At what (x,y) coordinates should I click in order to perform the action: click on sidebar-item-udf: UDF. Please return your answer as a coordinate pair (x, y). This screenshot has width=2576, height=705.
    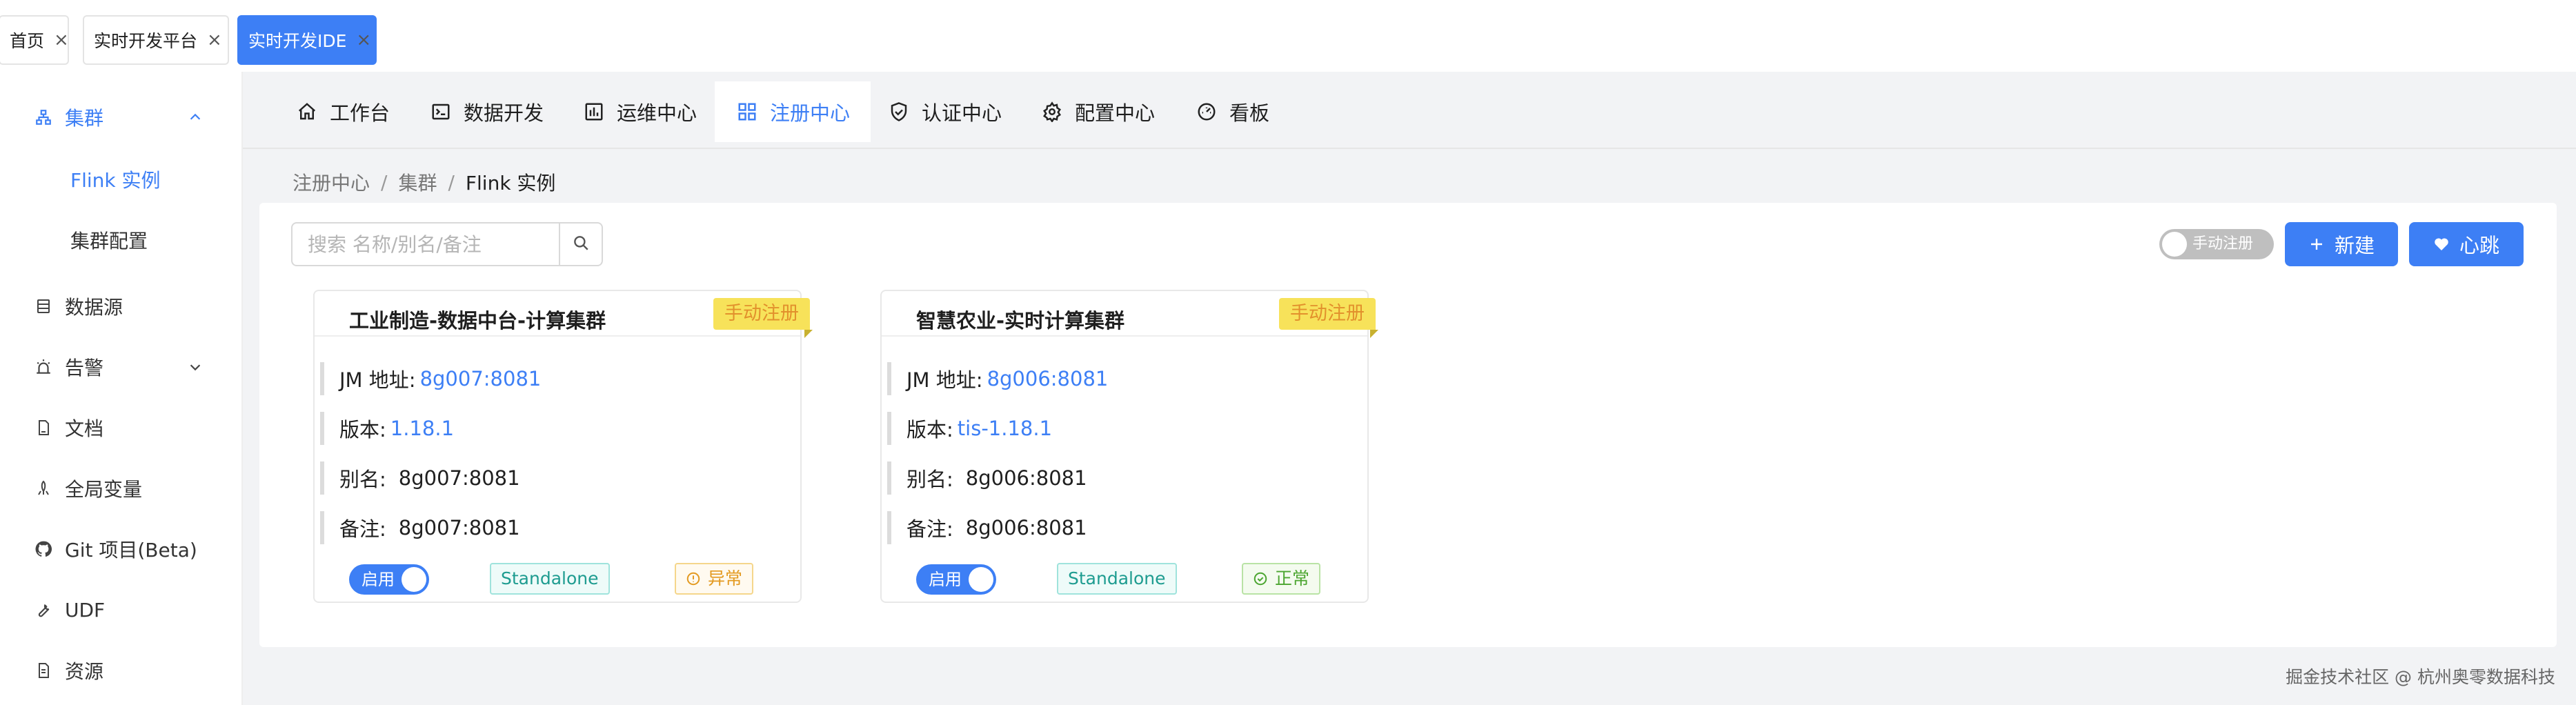
    Looking at the image, I should click on (120, 610).